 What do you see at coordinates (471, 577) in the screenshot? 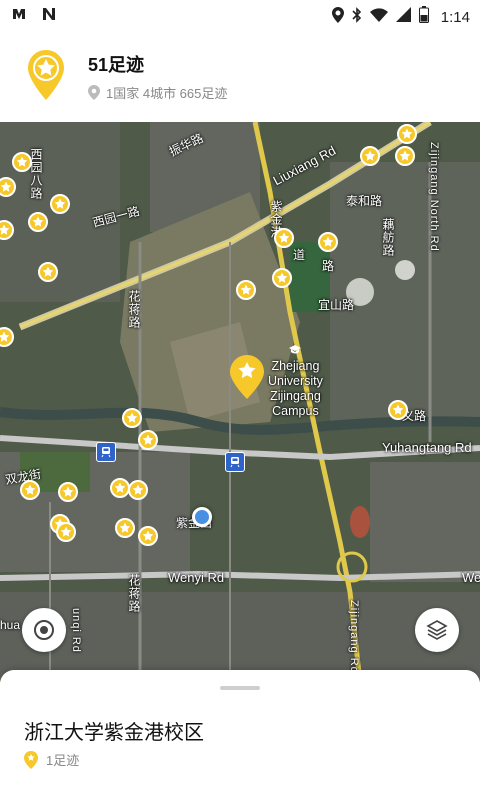
I see `road-label: We` at bounding box center [471, 577].